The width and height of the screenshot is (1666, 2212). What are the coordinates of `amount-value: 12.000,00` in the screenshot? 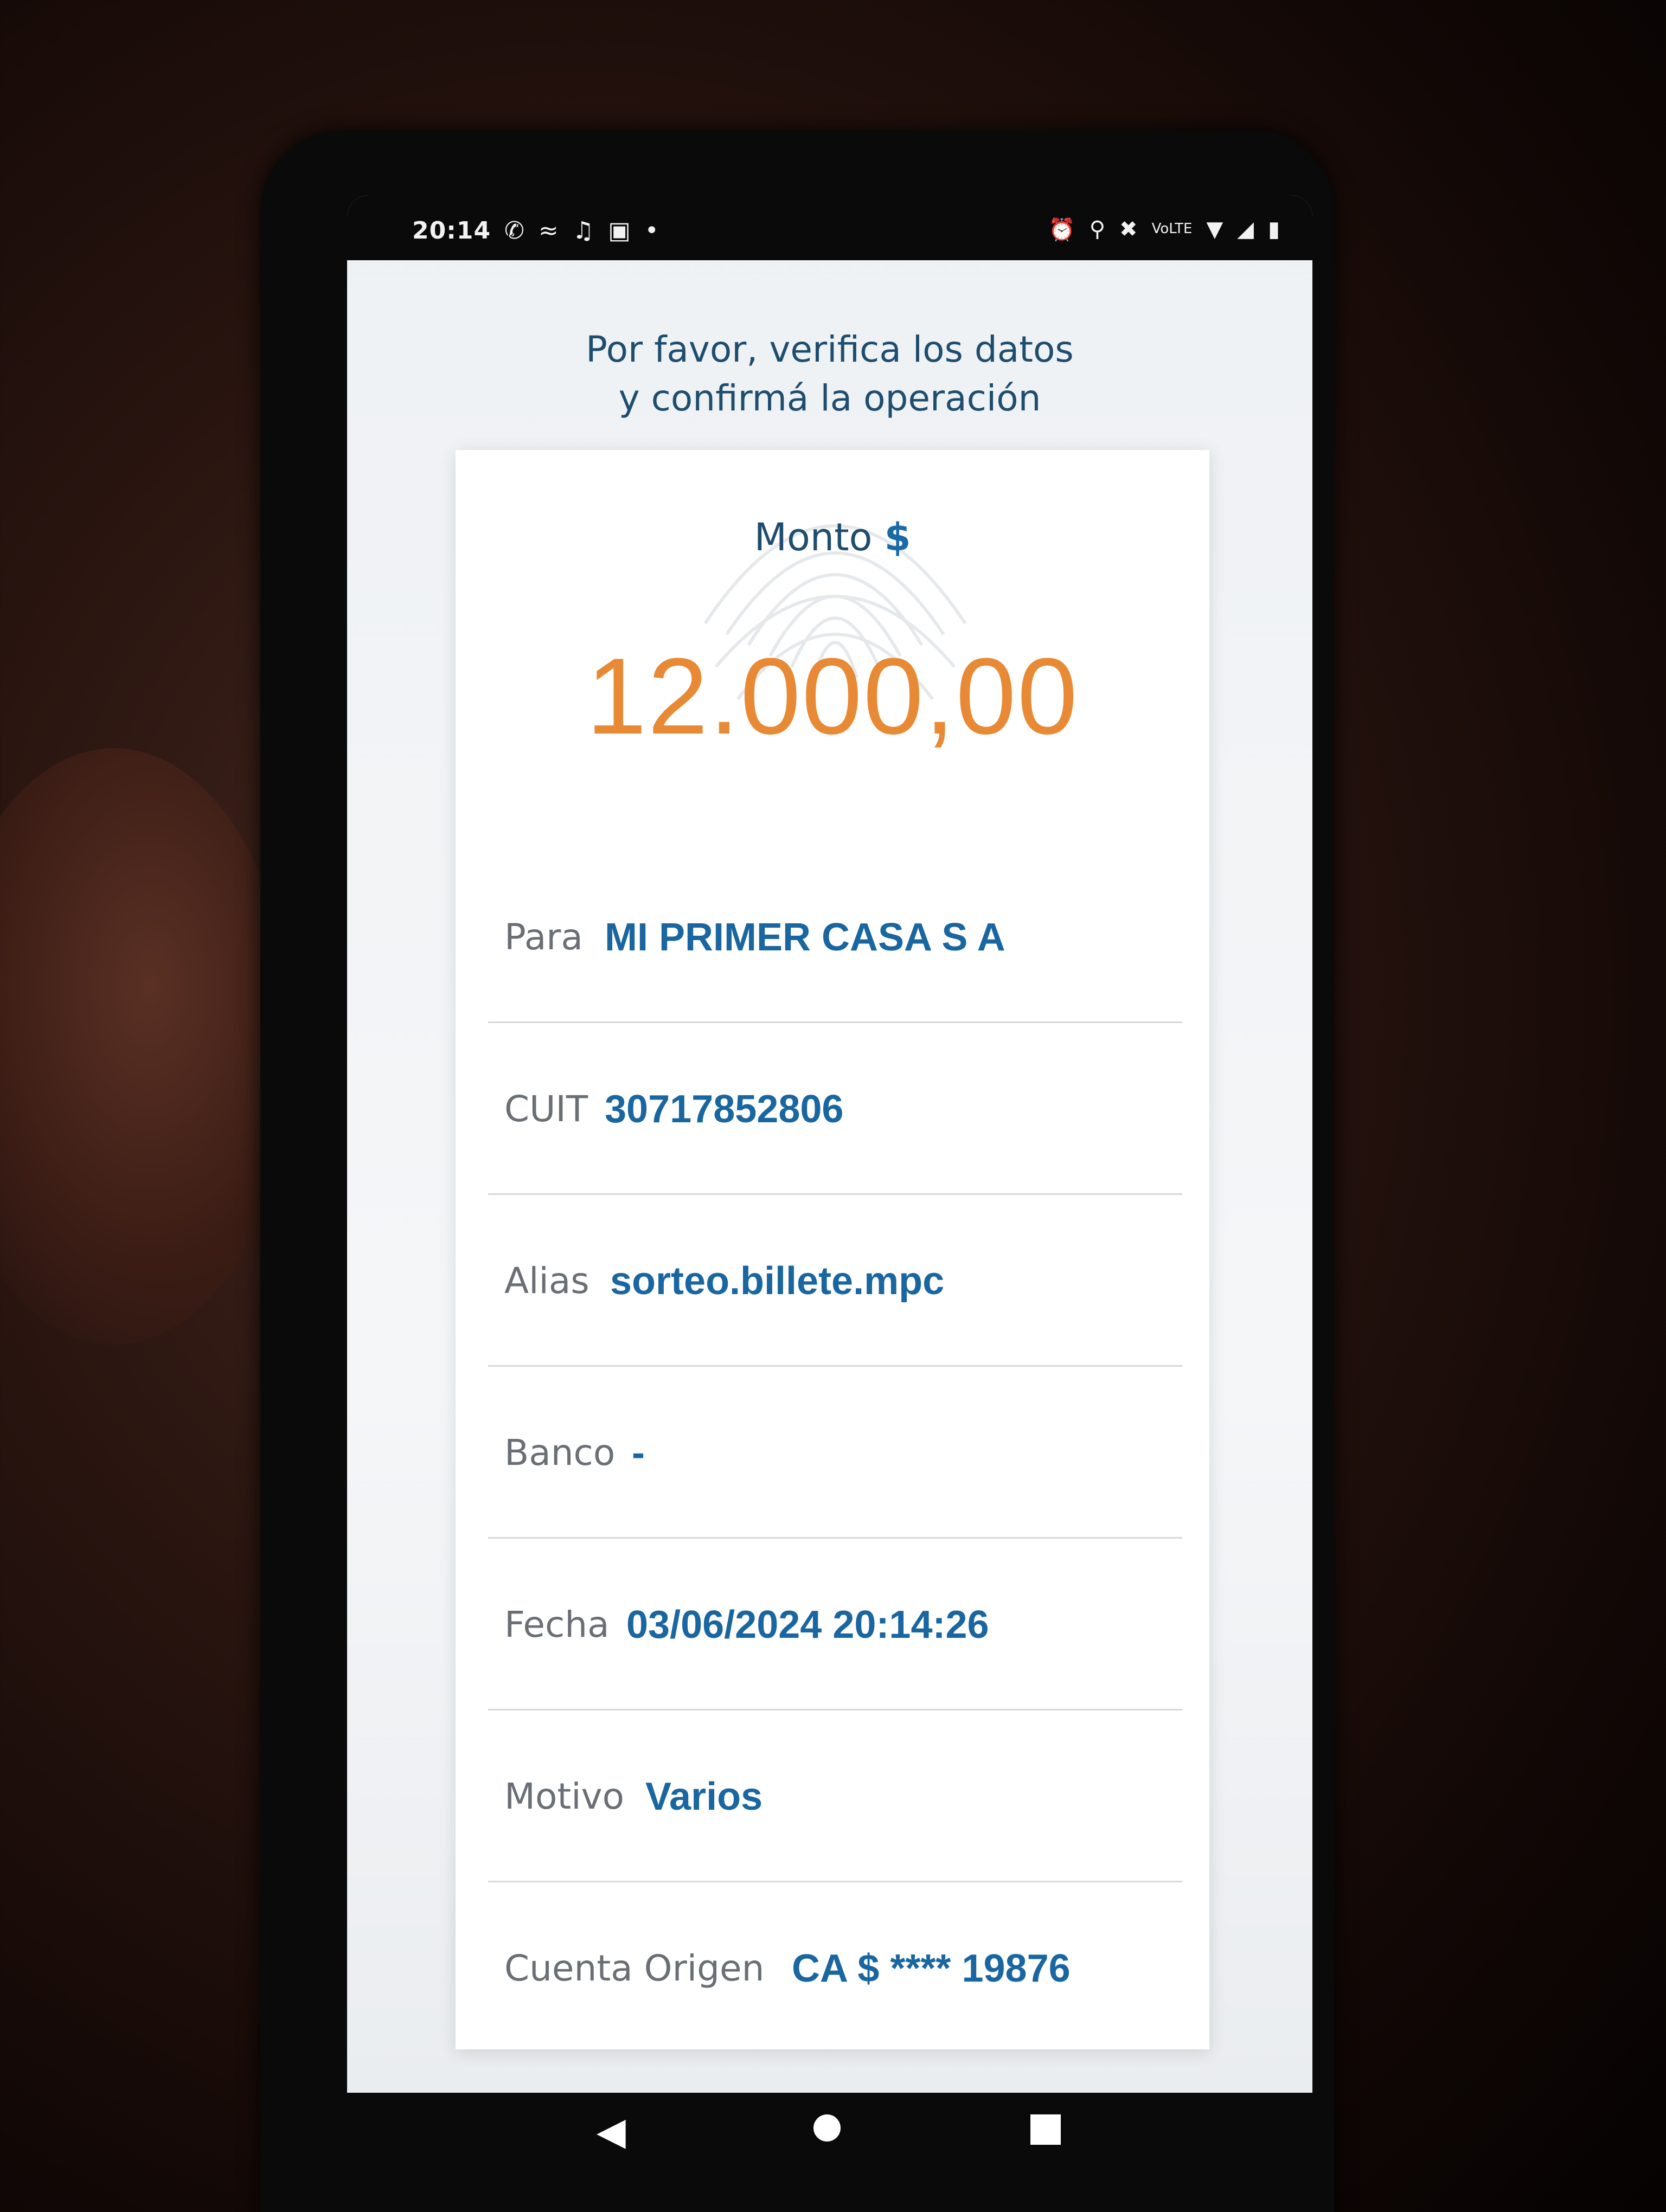 It's located at (833, 696).